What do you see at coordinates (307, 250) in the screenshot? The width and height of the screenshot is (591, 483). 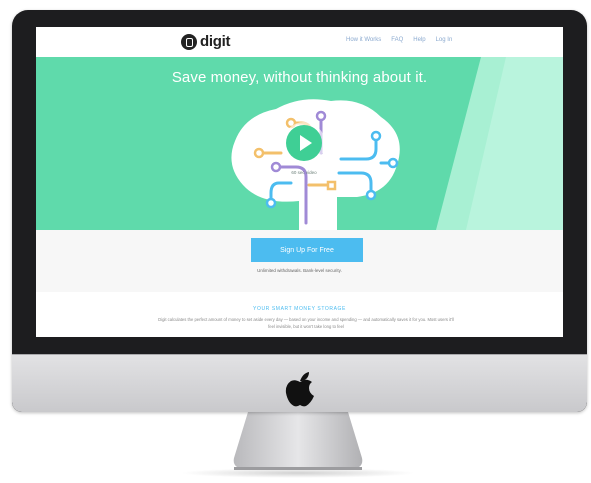 I see `sign-up-button: Sign Up For Free` at bounding box center [307, 250].